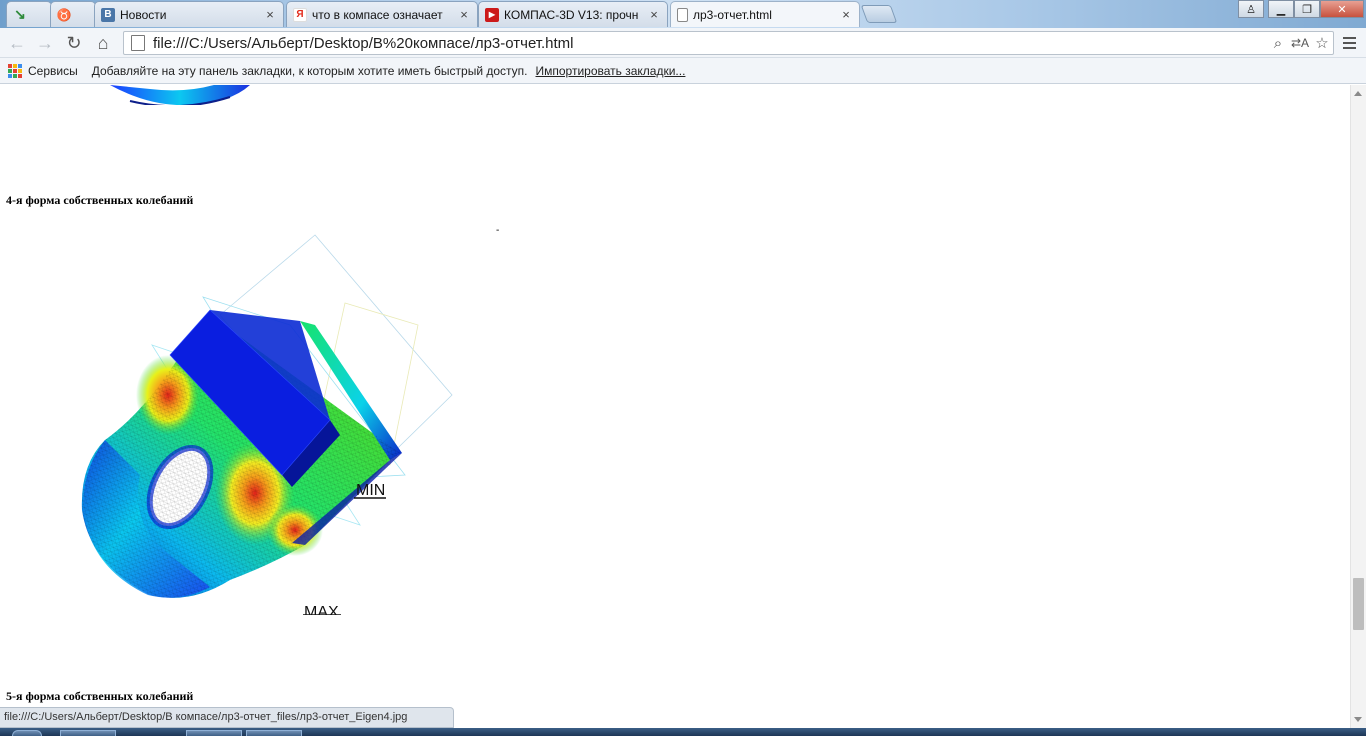 This screenshot has width=1366, height=736. I want to click on start-button, so click(27, 733).